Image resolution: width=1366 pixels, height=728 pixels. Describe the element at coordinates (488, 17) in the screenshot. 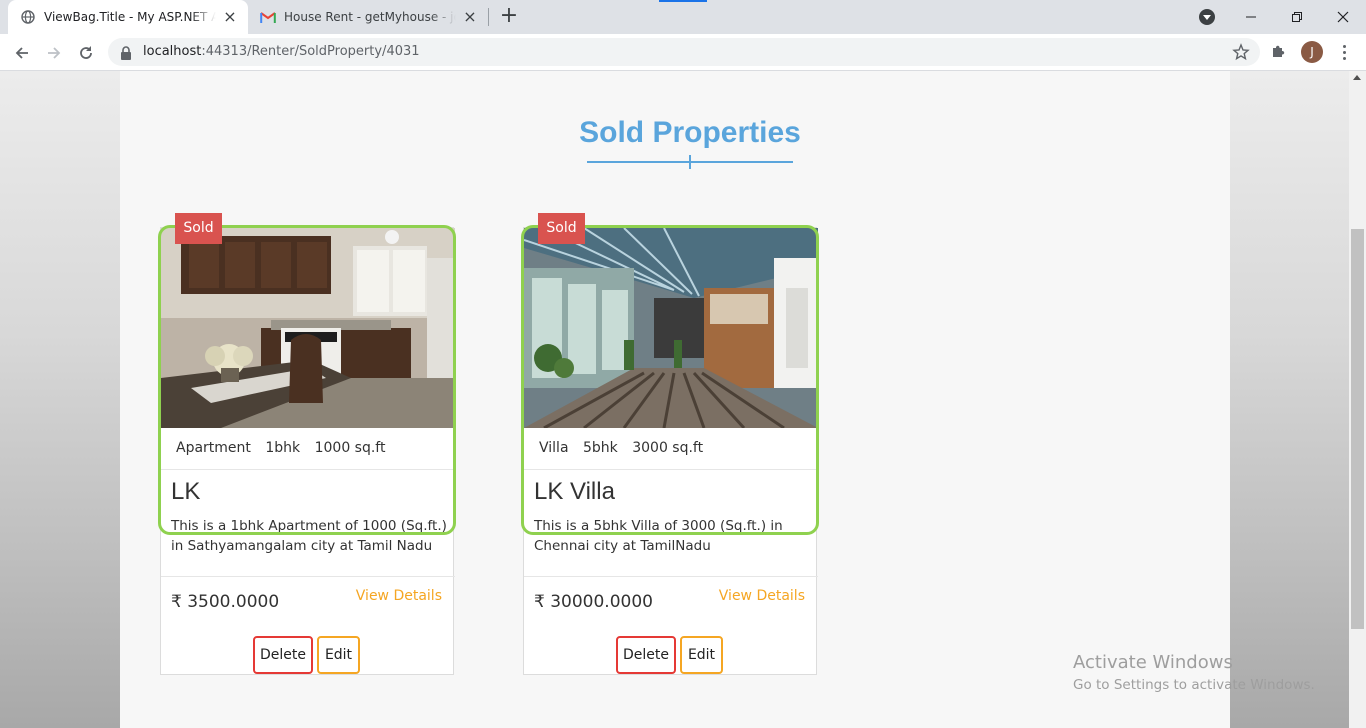

I see `tab-separator` at that location.